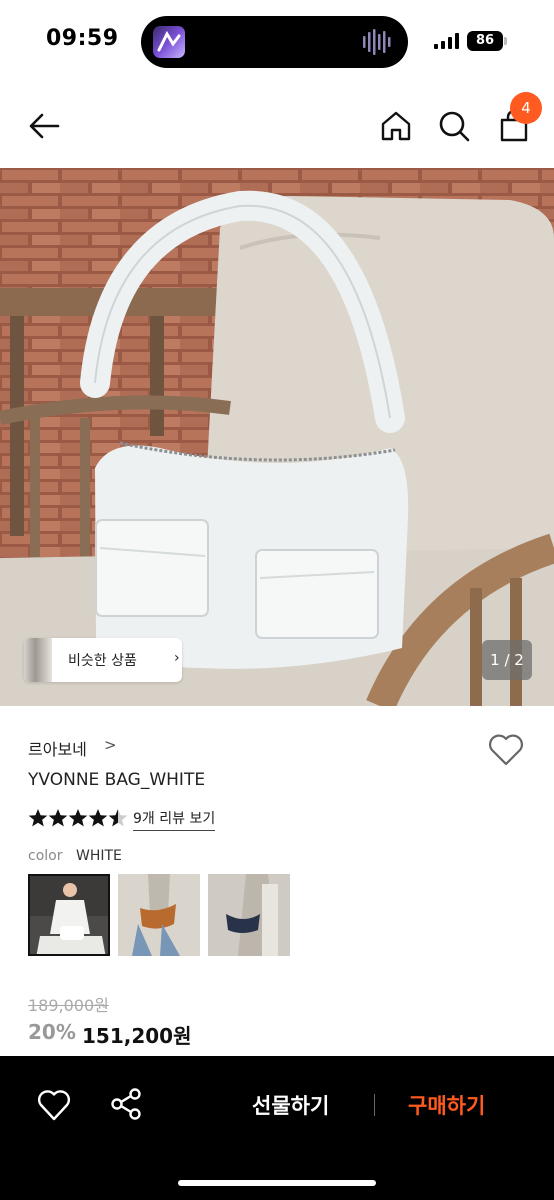  I want to click on battery-level: 86, so click(485, 40).